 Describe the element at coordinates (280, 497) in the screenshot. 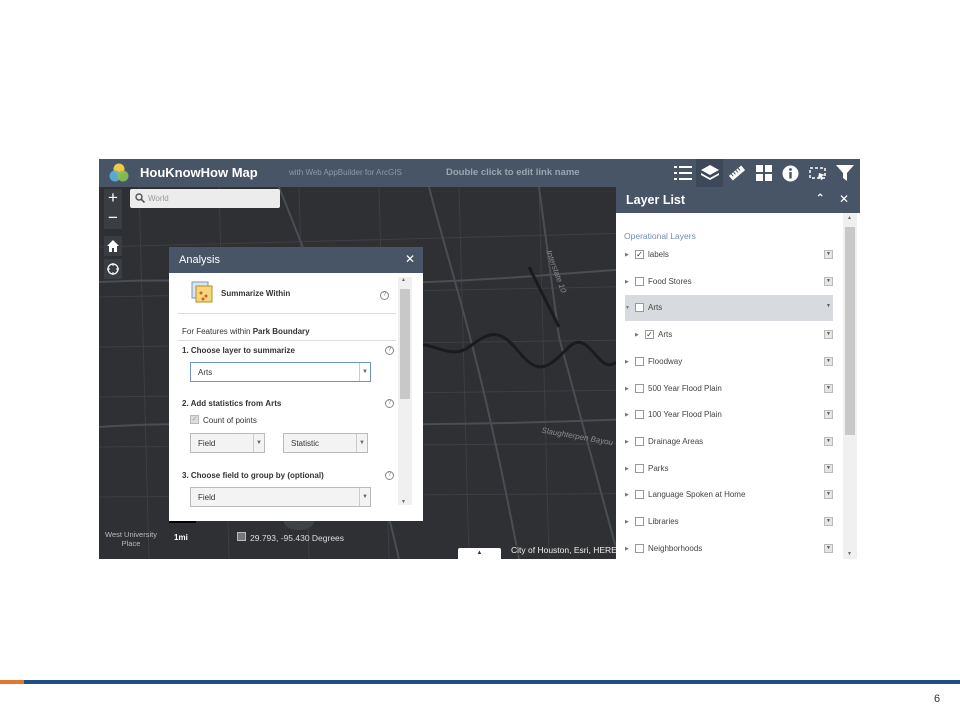

I see `group-by-dropdown: Field ▼` at that location.